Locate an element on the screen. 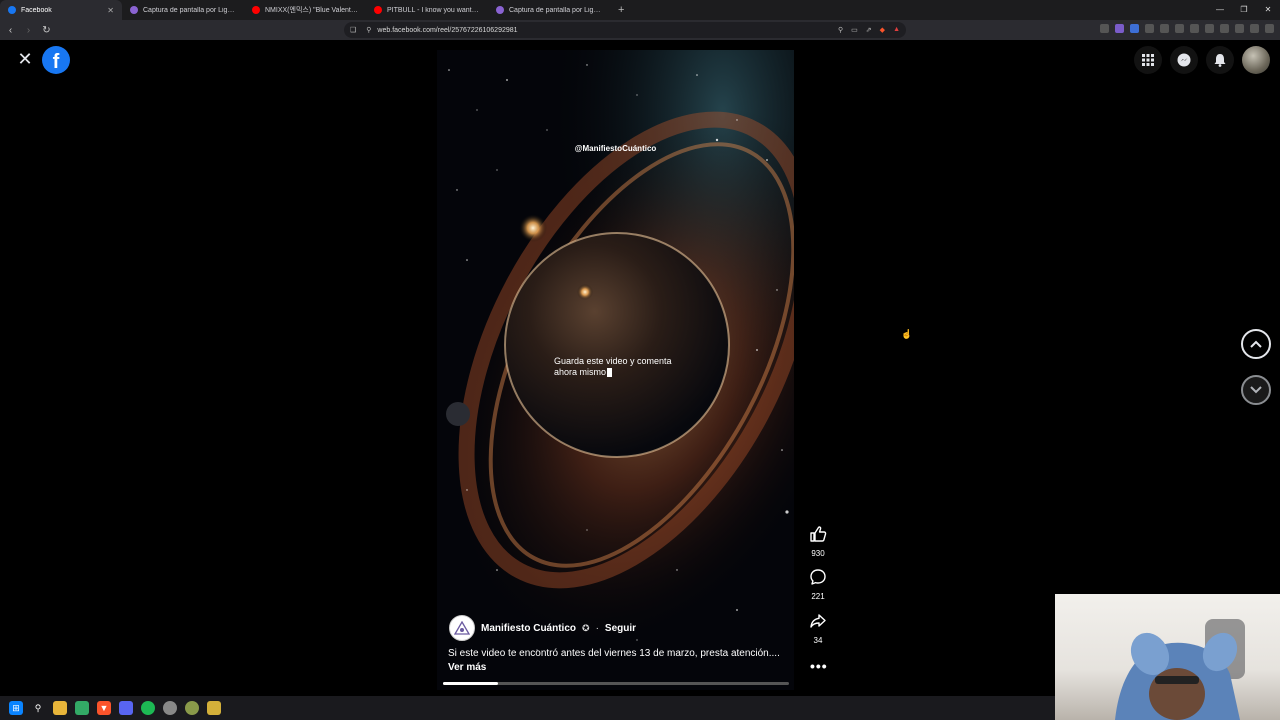 The width and height of the screenshot is (1280, 720). notifications-bell-icon is located at coordinates (1220, 60).